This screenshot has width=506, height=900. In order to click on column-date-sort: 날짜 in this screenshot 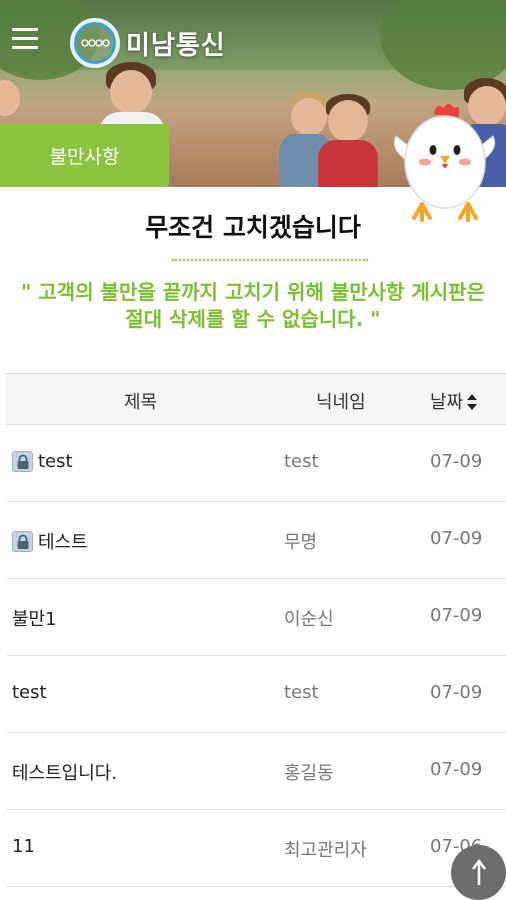, I will do `click(454, 401)`.